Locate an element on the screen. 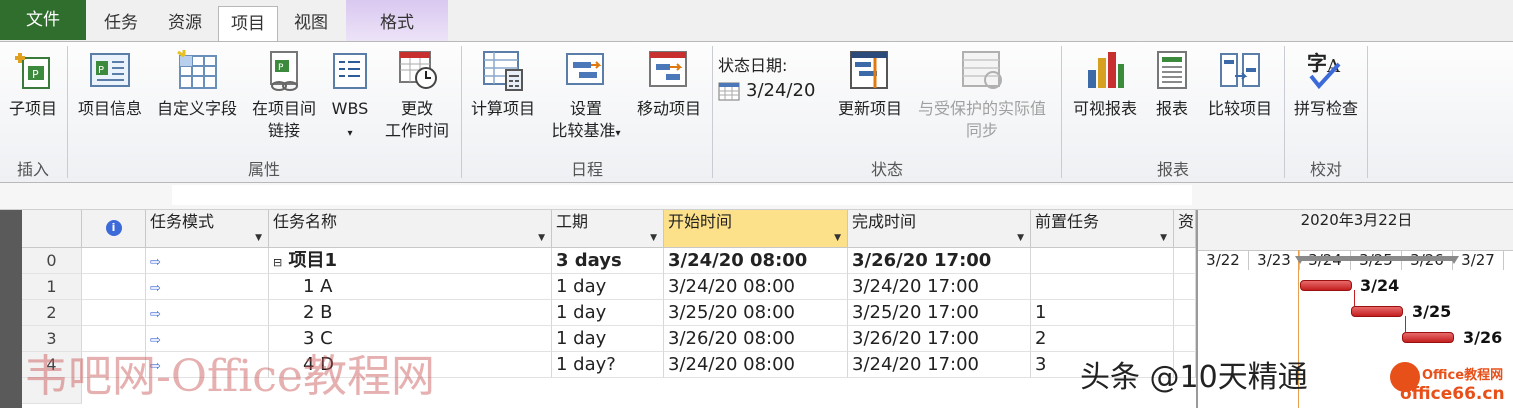 This screenshot has width=1513, height=408. task-name-cell: 2 B is located at coordinates (410, 313).